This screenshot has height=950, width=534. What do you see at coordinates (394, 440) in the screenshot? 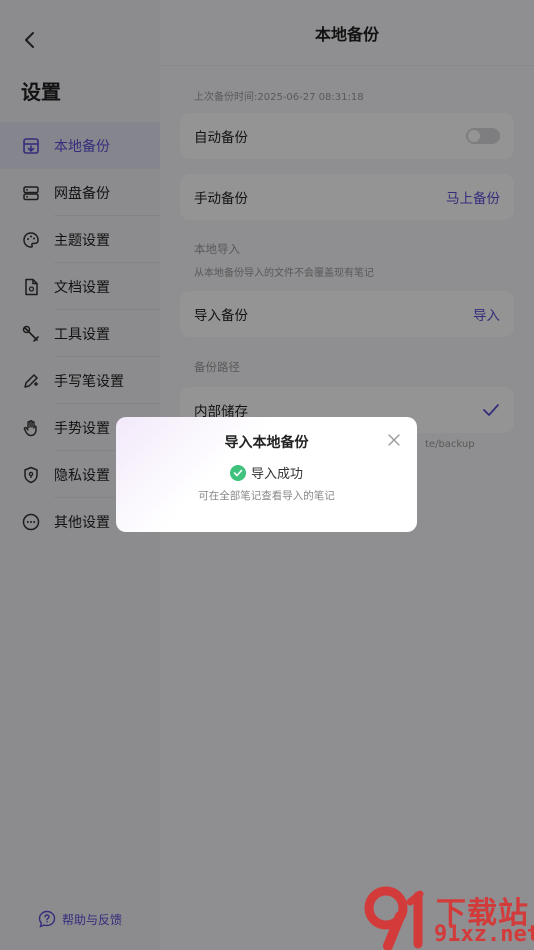
I see `close-icon` at bounding box center [394, 440].